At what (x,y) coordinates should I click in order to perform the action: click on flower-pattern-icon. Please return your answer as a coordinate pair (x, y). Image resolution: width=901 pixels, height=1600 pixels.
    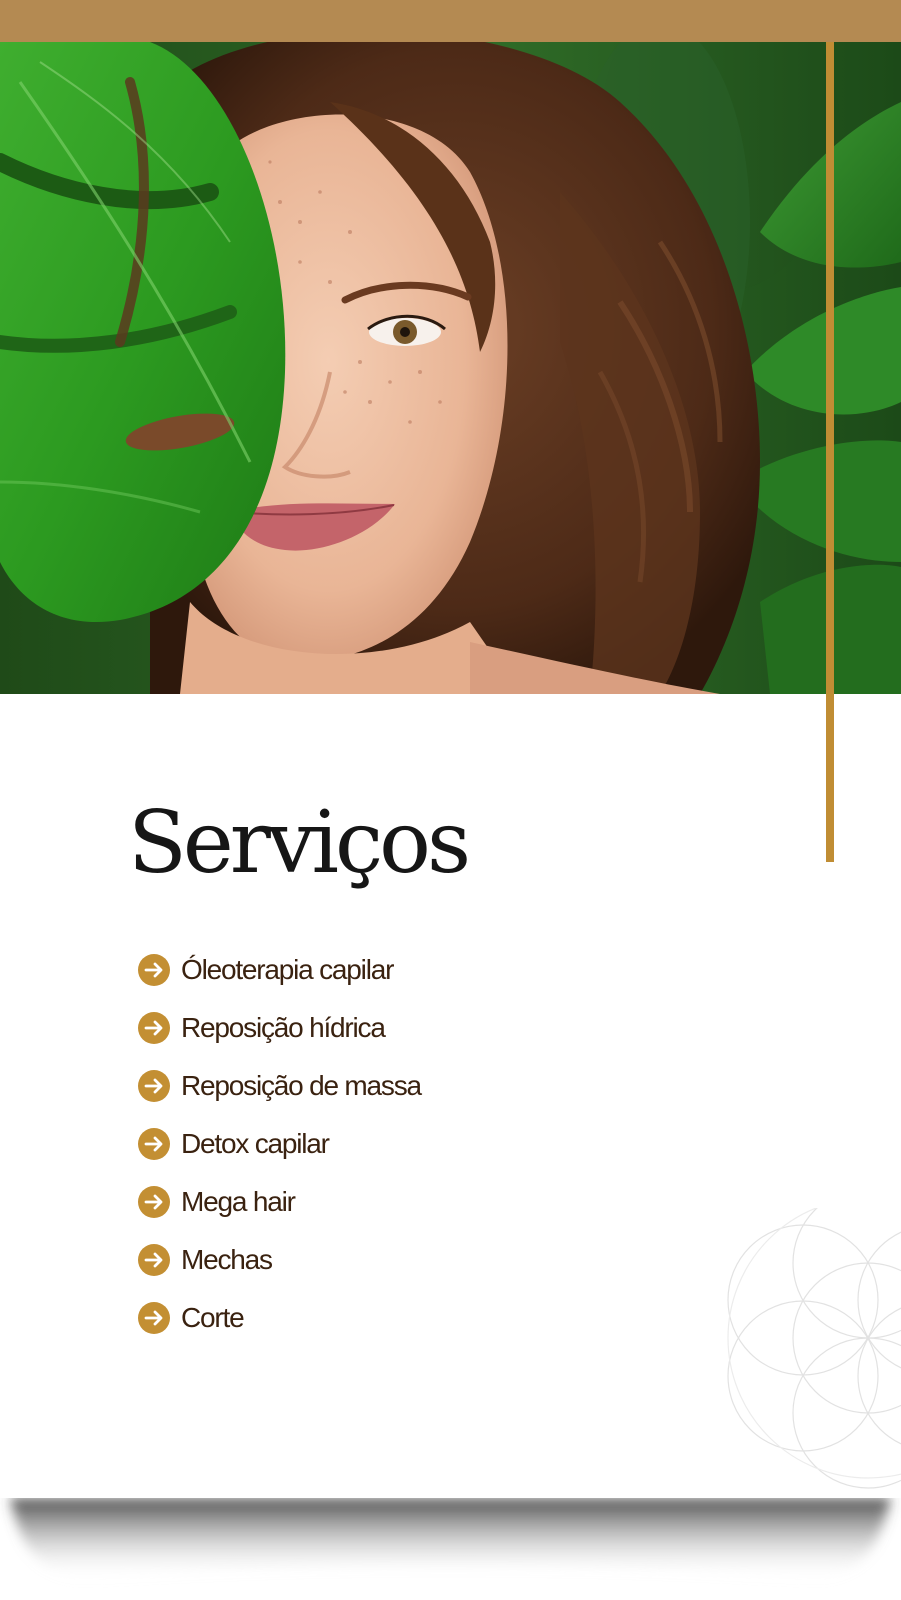
    Looking at the image, I should click on (814, 1348).